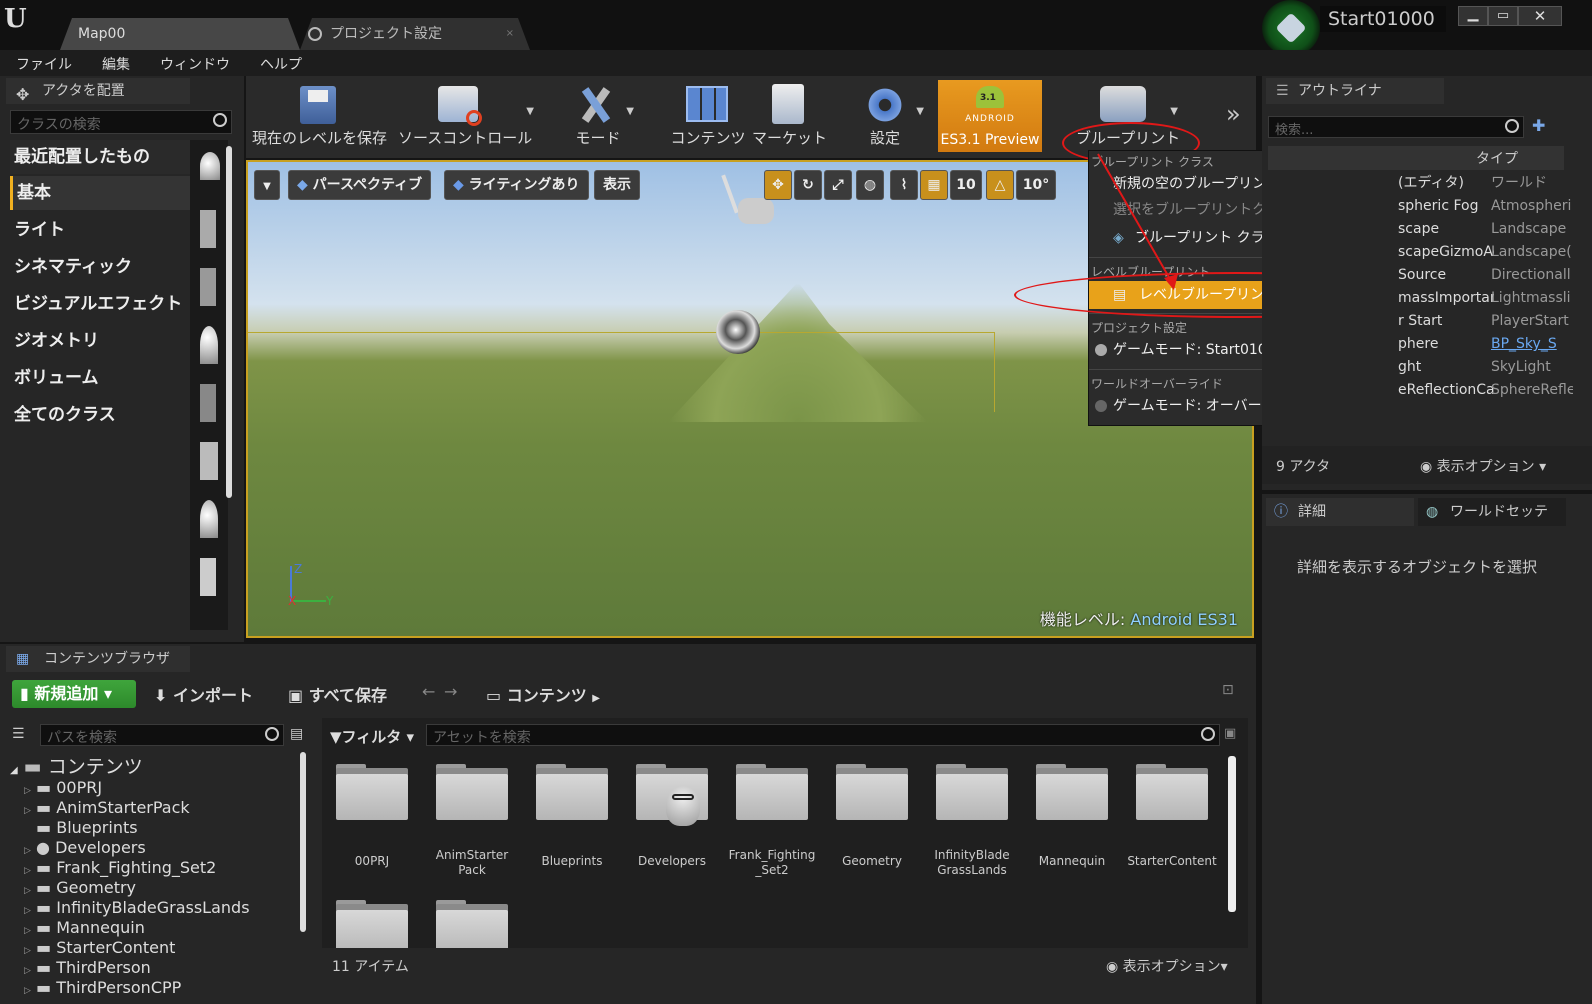 Image resolution: width=1592 pixels, height=1004 pixels. I want to click on settings-button: 設定 ▼, so click(891, 116).